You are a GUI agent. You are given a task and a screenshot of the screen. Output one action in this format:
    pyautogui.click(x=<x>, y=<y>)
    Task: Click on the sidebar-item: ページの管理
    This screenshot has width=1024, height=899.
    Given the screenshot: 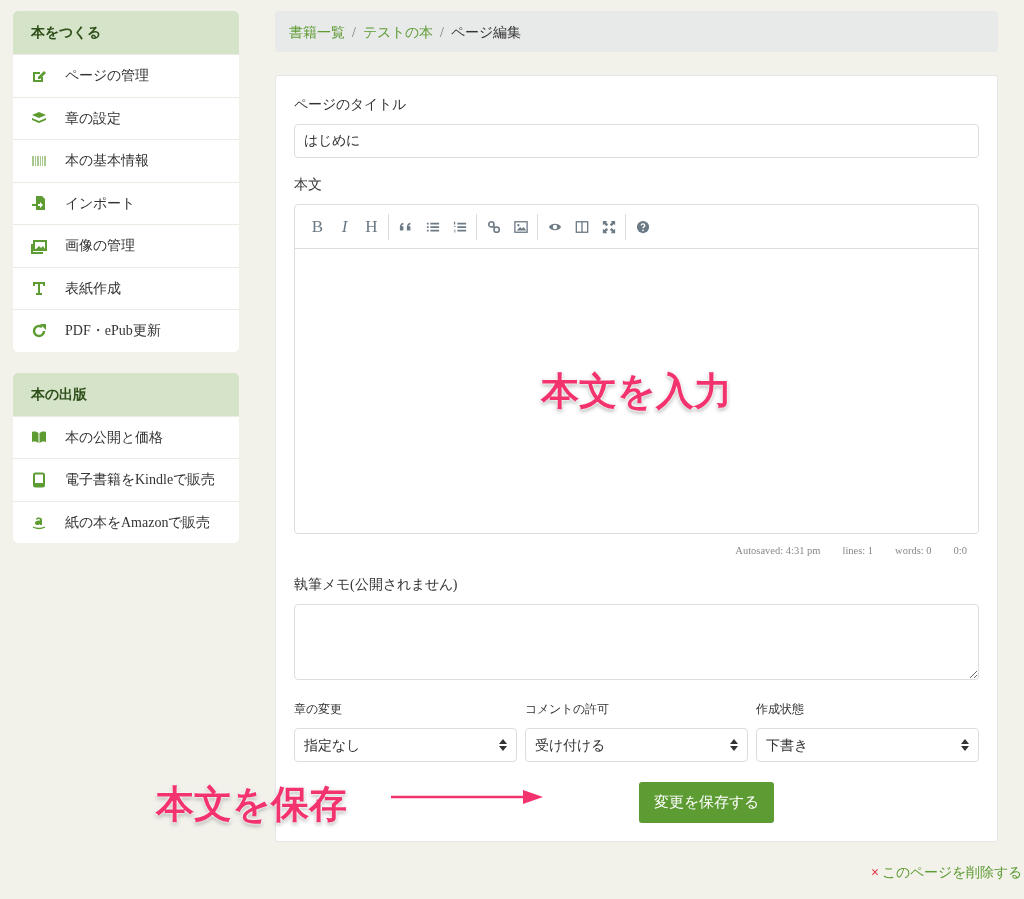 What is the action you would take?
    pyautogui.click(x=126, y=75)
    